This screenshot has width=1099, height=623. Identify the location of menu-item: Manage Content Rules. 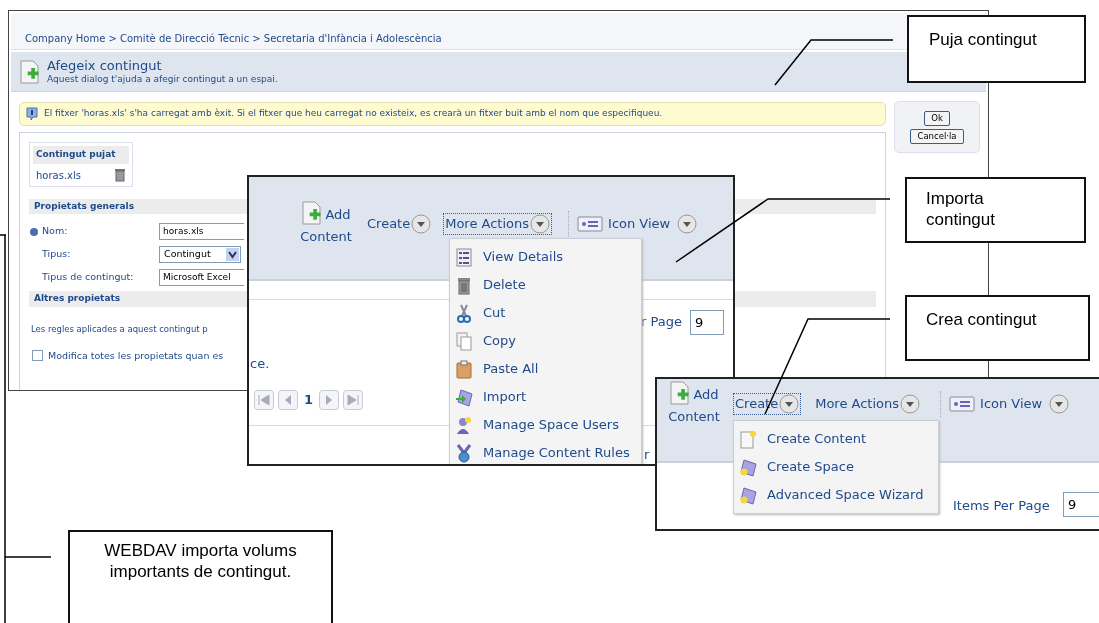
(545, 451).